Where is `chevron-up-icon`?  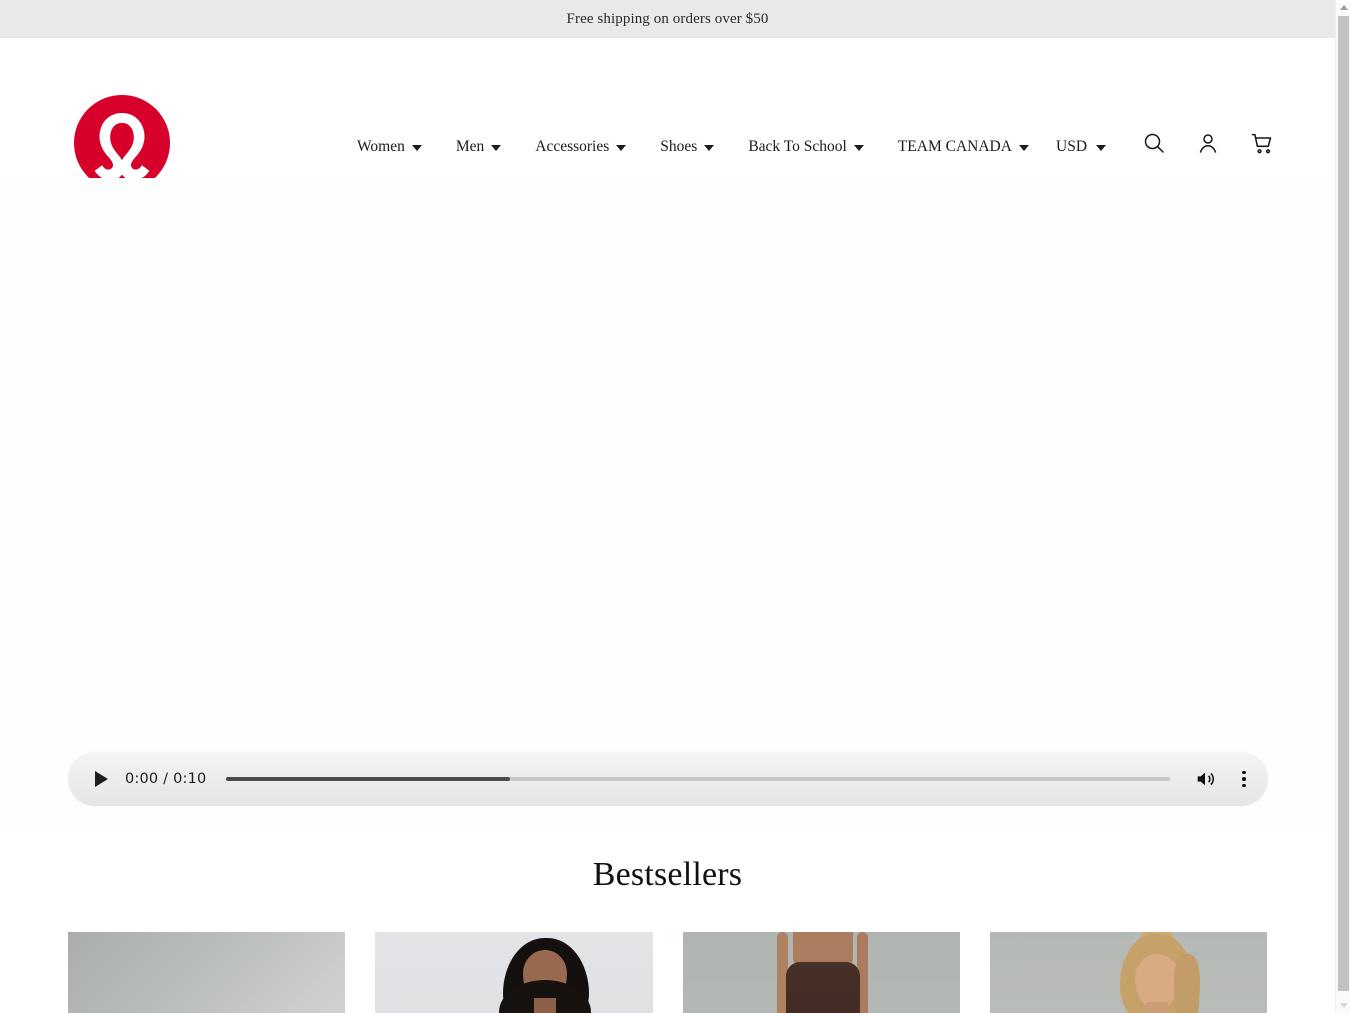 chevron-up-icon is located at coordinates (1343, 7).